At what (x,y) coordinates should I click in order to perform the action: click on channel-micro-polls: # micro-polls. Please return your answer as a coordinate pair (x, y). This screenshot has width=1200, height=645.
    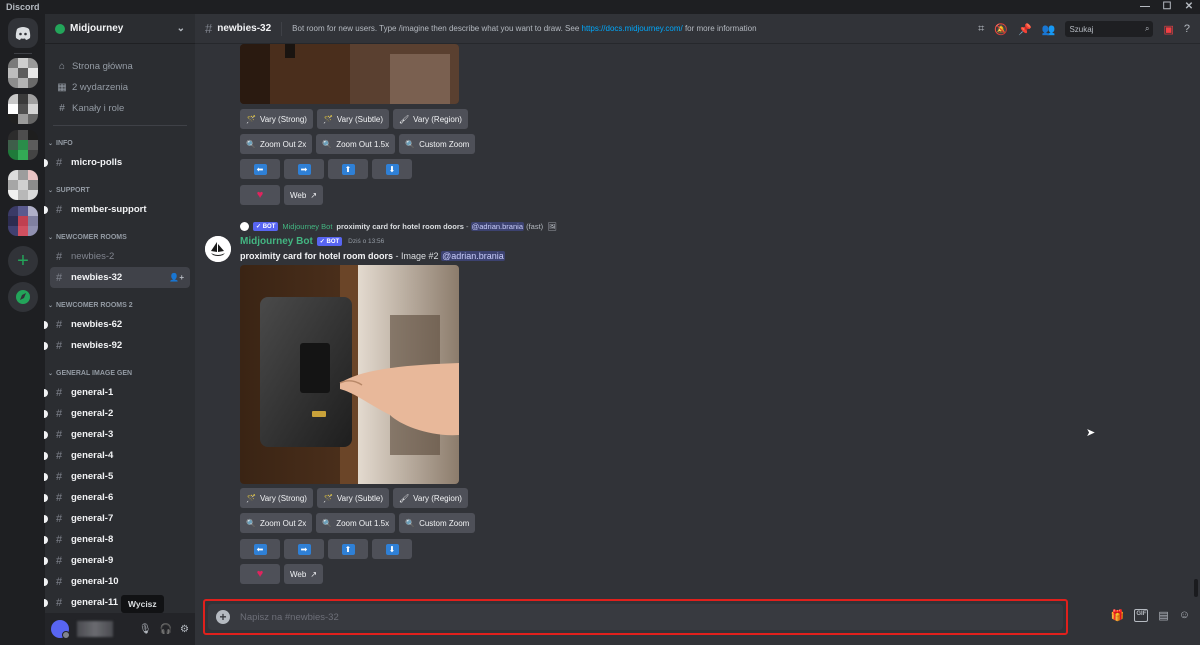
    Looking at the image, I should click on (117, 162).